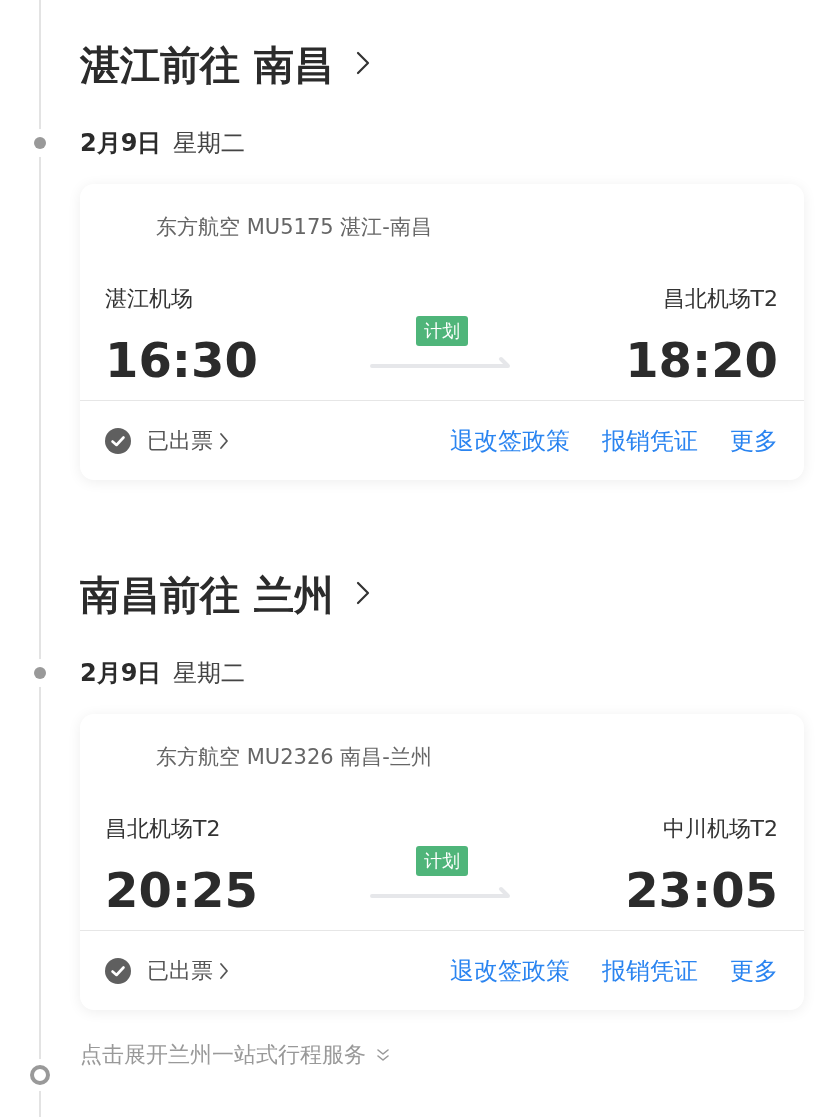 This screenshot has height=1117, width=828. Describe the element at coordinates (442, 595) in the screenshot. I see `trip-heading: 南昌前往 兰州` at that location.